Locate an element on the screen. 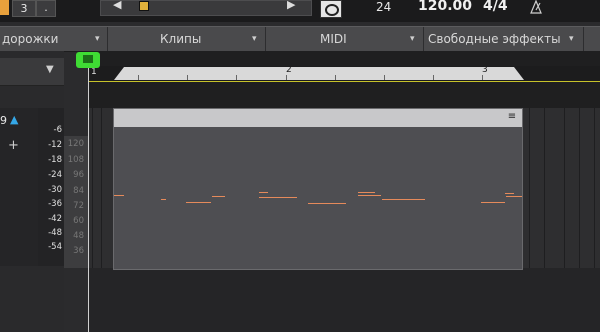 The width and height of the screenshot is (600, 332). db-label: -6 is located at coordinates (57, 130).